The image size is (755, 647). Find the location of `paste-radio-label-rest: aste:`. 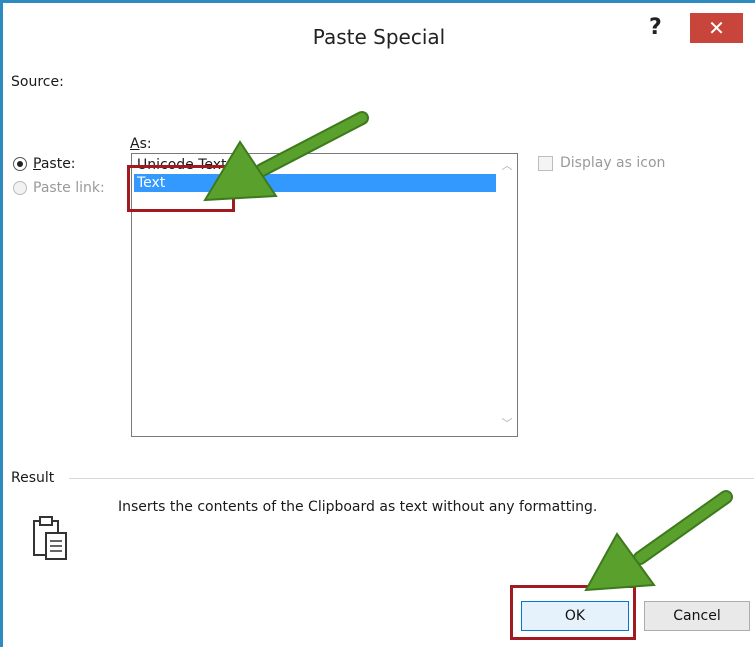

paste-radio-label-rest: aste: is located at coordinates (58, 164).